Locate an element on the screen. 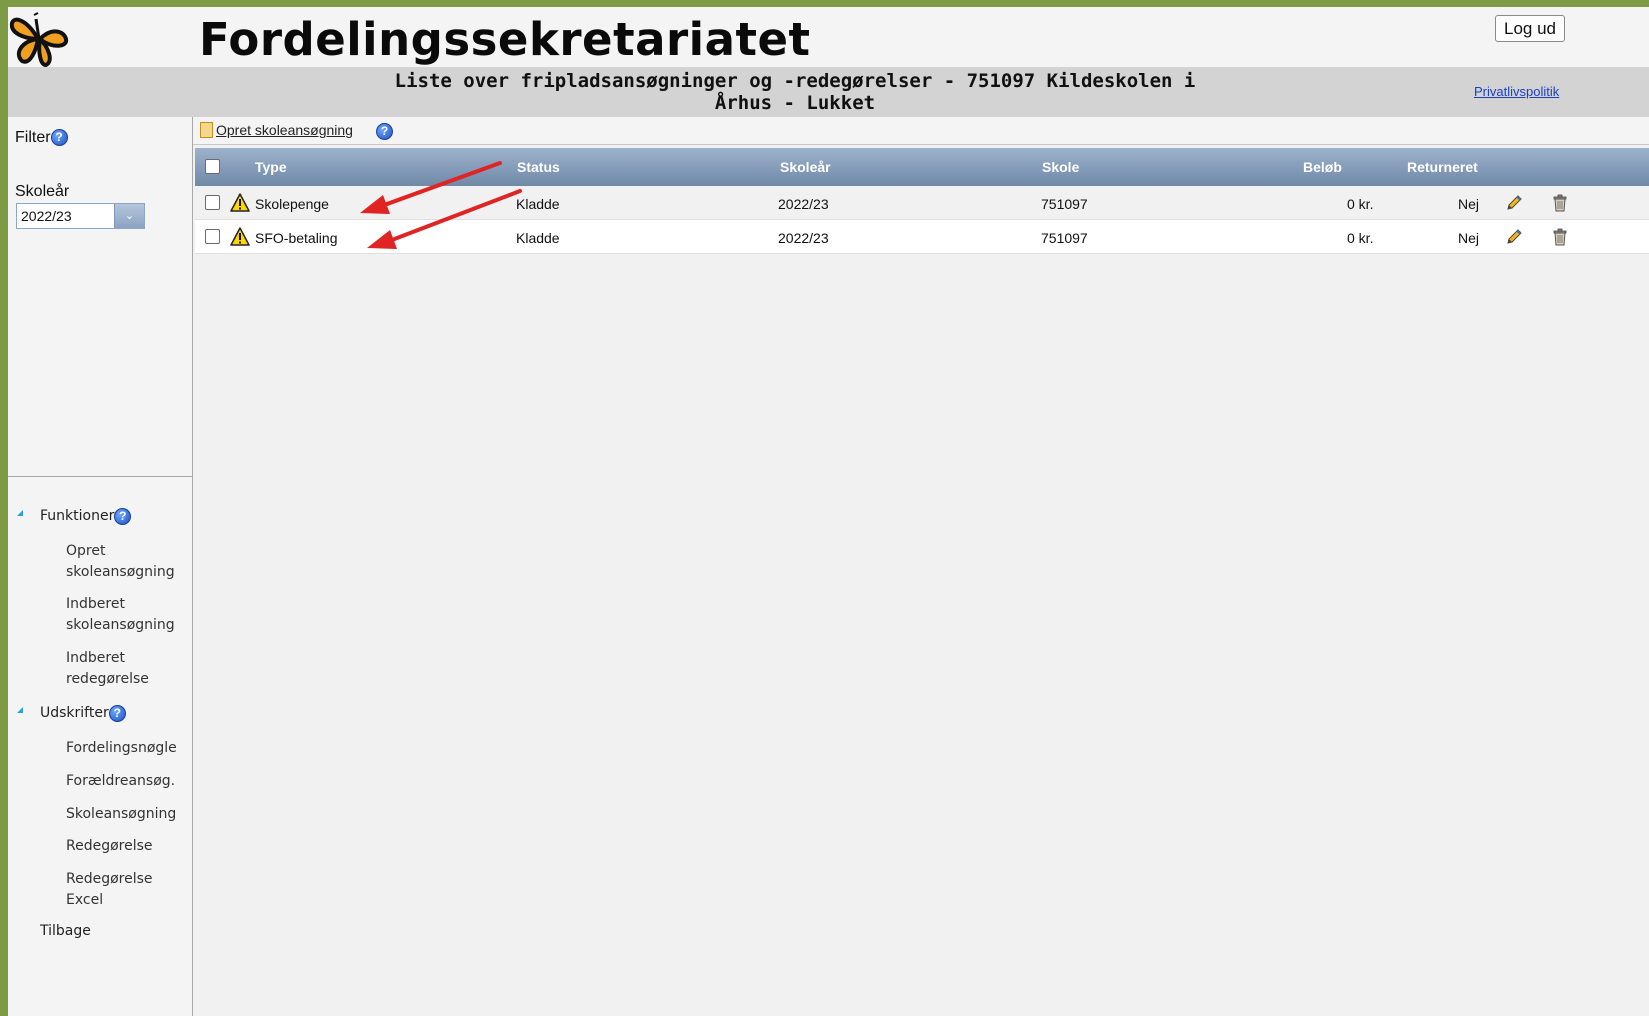  year-label: Skoleår is located at coordinates (42, 191).